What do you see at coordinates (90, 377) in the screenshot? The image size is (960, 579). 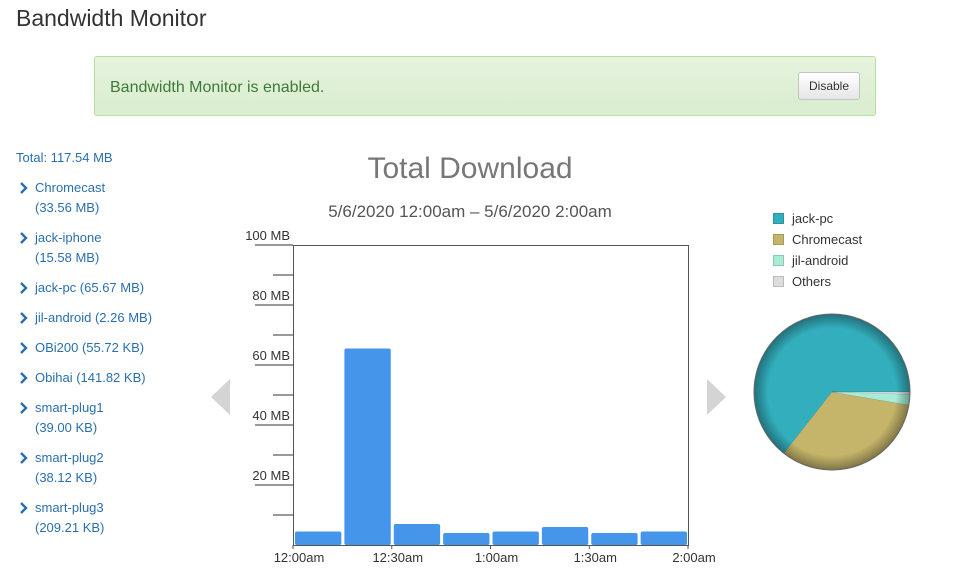 I see `device-name: Obihai (141.82 KB)` at bounding box center [90, 377].